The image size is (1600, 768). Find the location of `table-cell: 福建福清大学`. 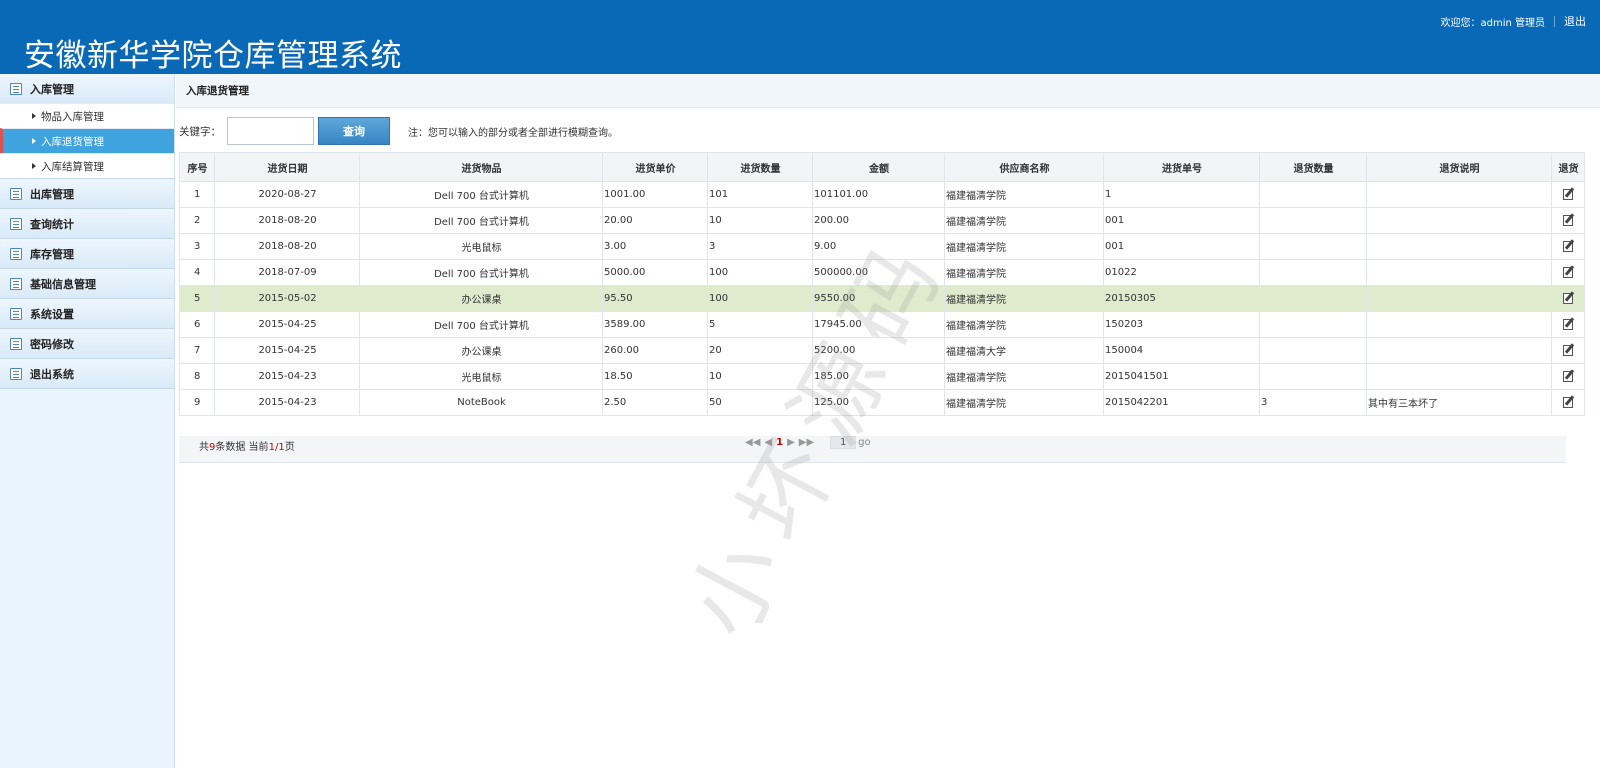

table-cell: 福建福清大学 is located at coordinates (1024, 350).